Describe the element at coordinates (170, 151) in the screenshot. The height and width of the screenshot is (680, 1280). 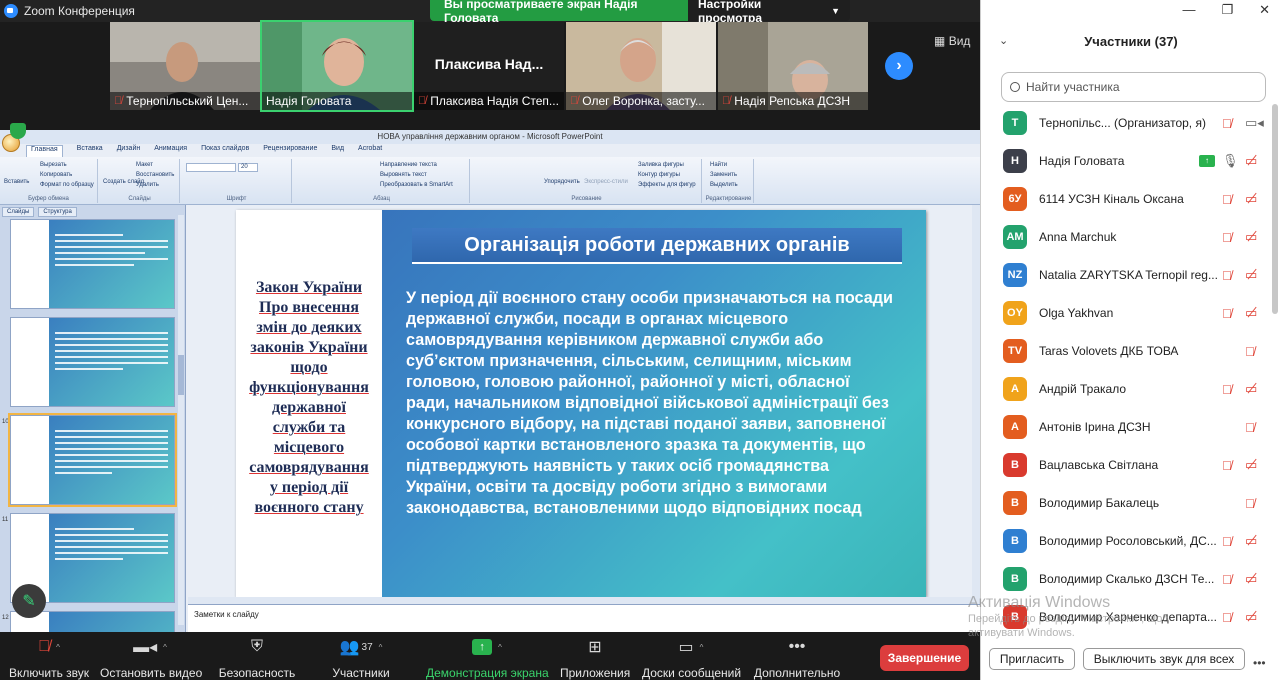
I see `ppt-tab: Анимация` at that location.